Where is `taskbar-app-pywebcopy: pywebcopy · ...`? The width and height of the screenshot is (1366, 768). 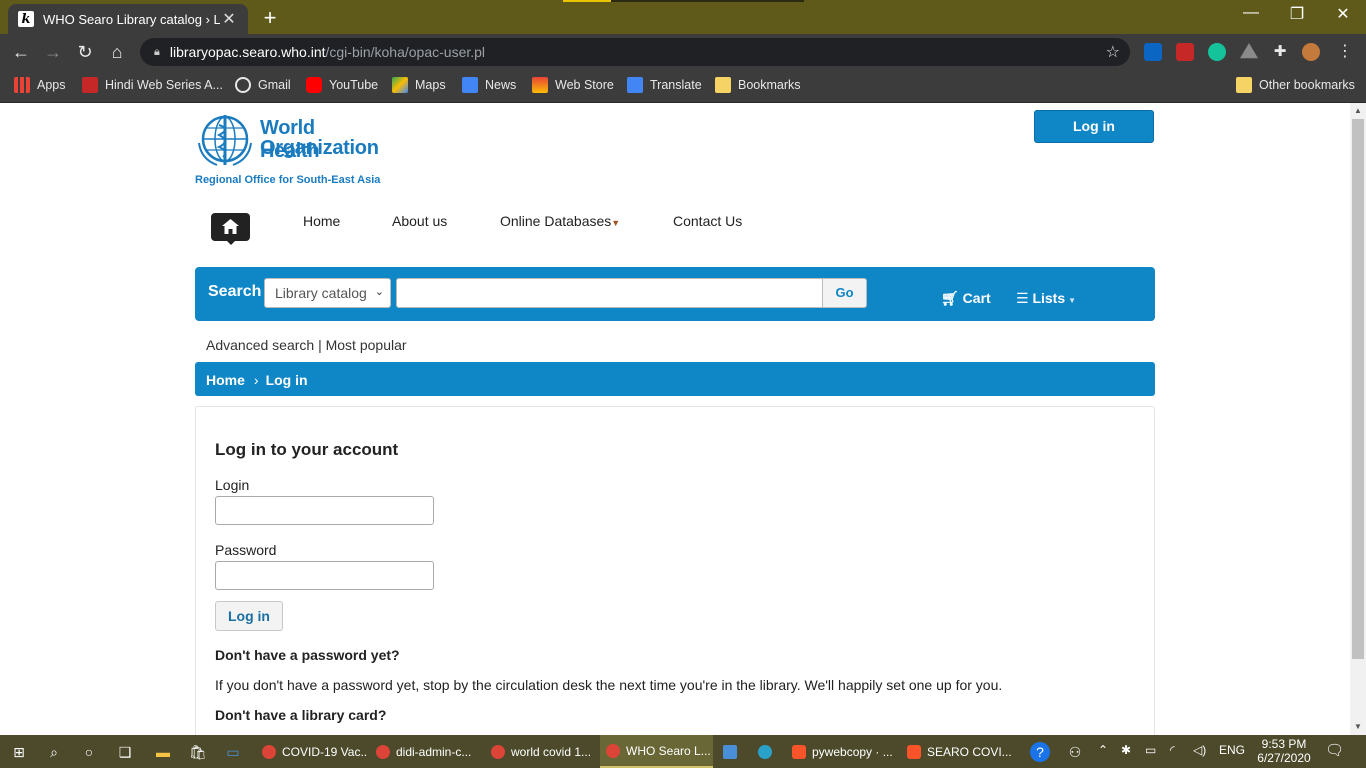 taskbar-app-pywebcopy: pywebcopy · ... is located at coordinates (842, 751).